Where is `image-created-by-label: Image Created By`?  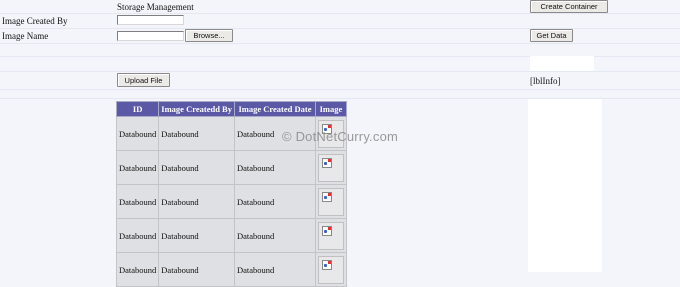 image-created-by-label: Image Created By is located at coordinates (35, 21).